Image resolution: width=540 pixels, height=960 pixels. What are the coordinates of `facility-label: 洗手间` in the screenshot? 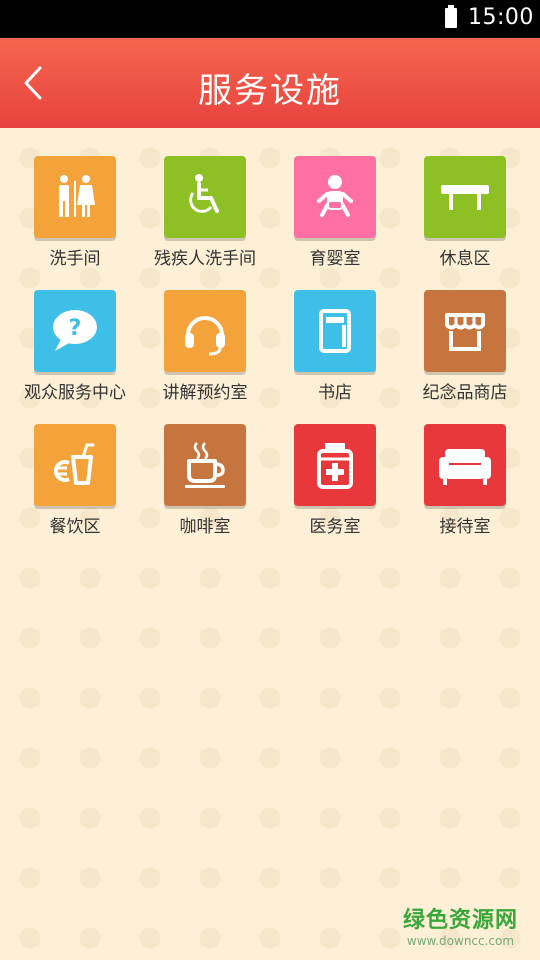 It's located at (75, 259).